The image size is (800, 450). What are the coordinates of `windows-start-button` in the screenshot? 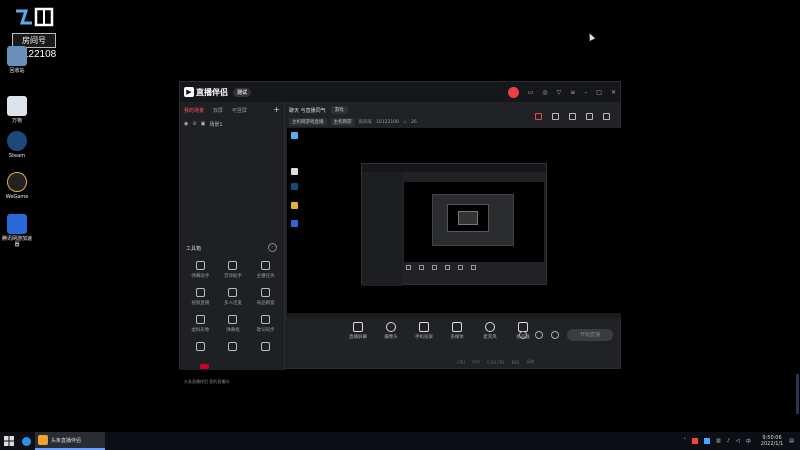 It's located at (9, 441).